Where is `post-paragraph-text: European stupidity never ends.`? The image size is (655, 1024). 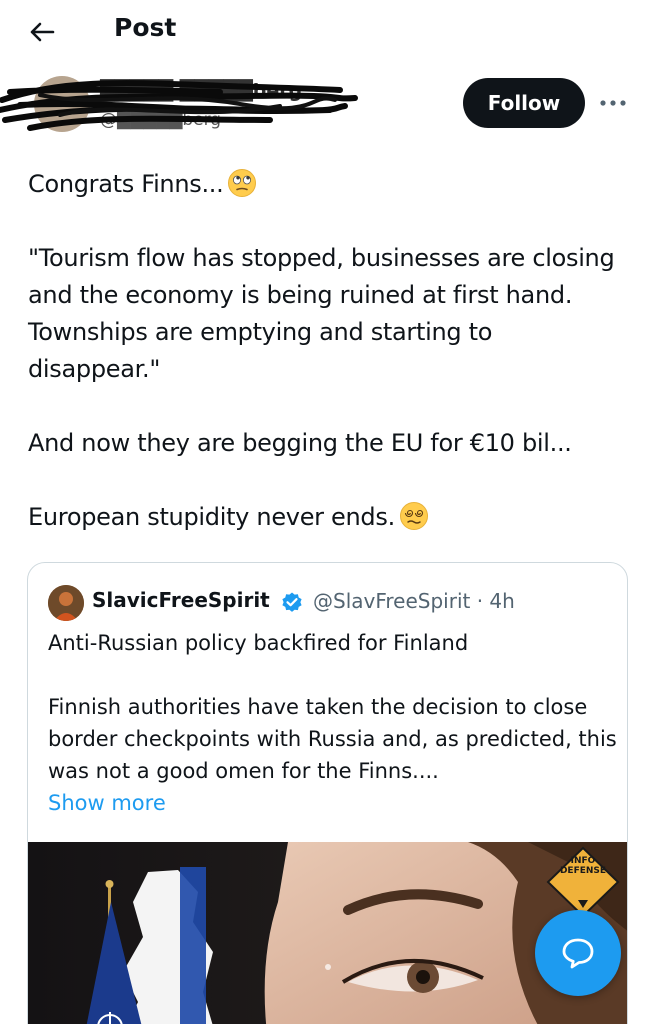 post-paragraph-text: European stupidity never ends. is located at coordinates (211, 517).